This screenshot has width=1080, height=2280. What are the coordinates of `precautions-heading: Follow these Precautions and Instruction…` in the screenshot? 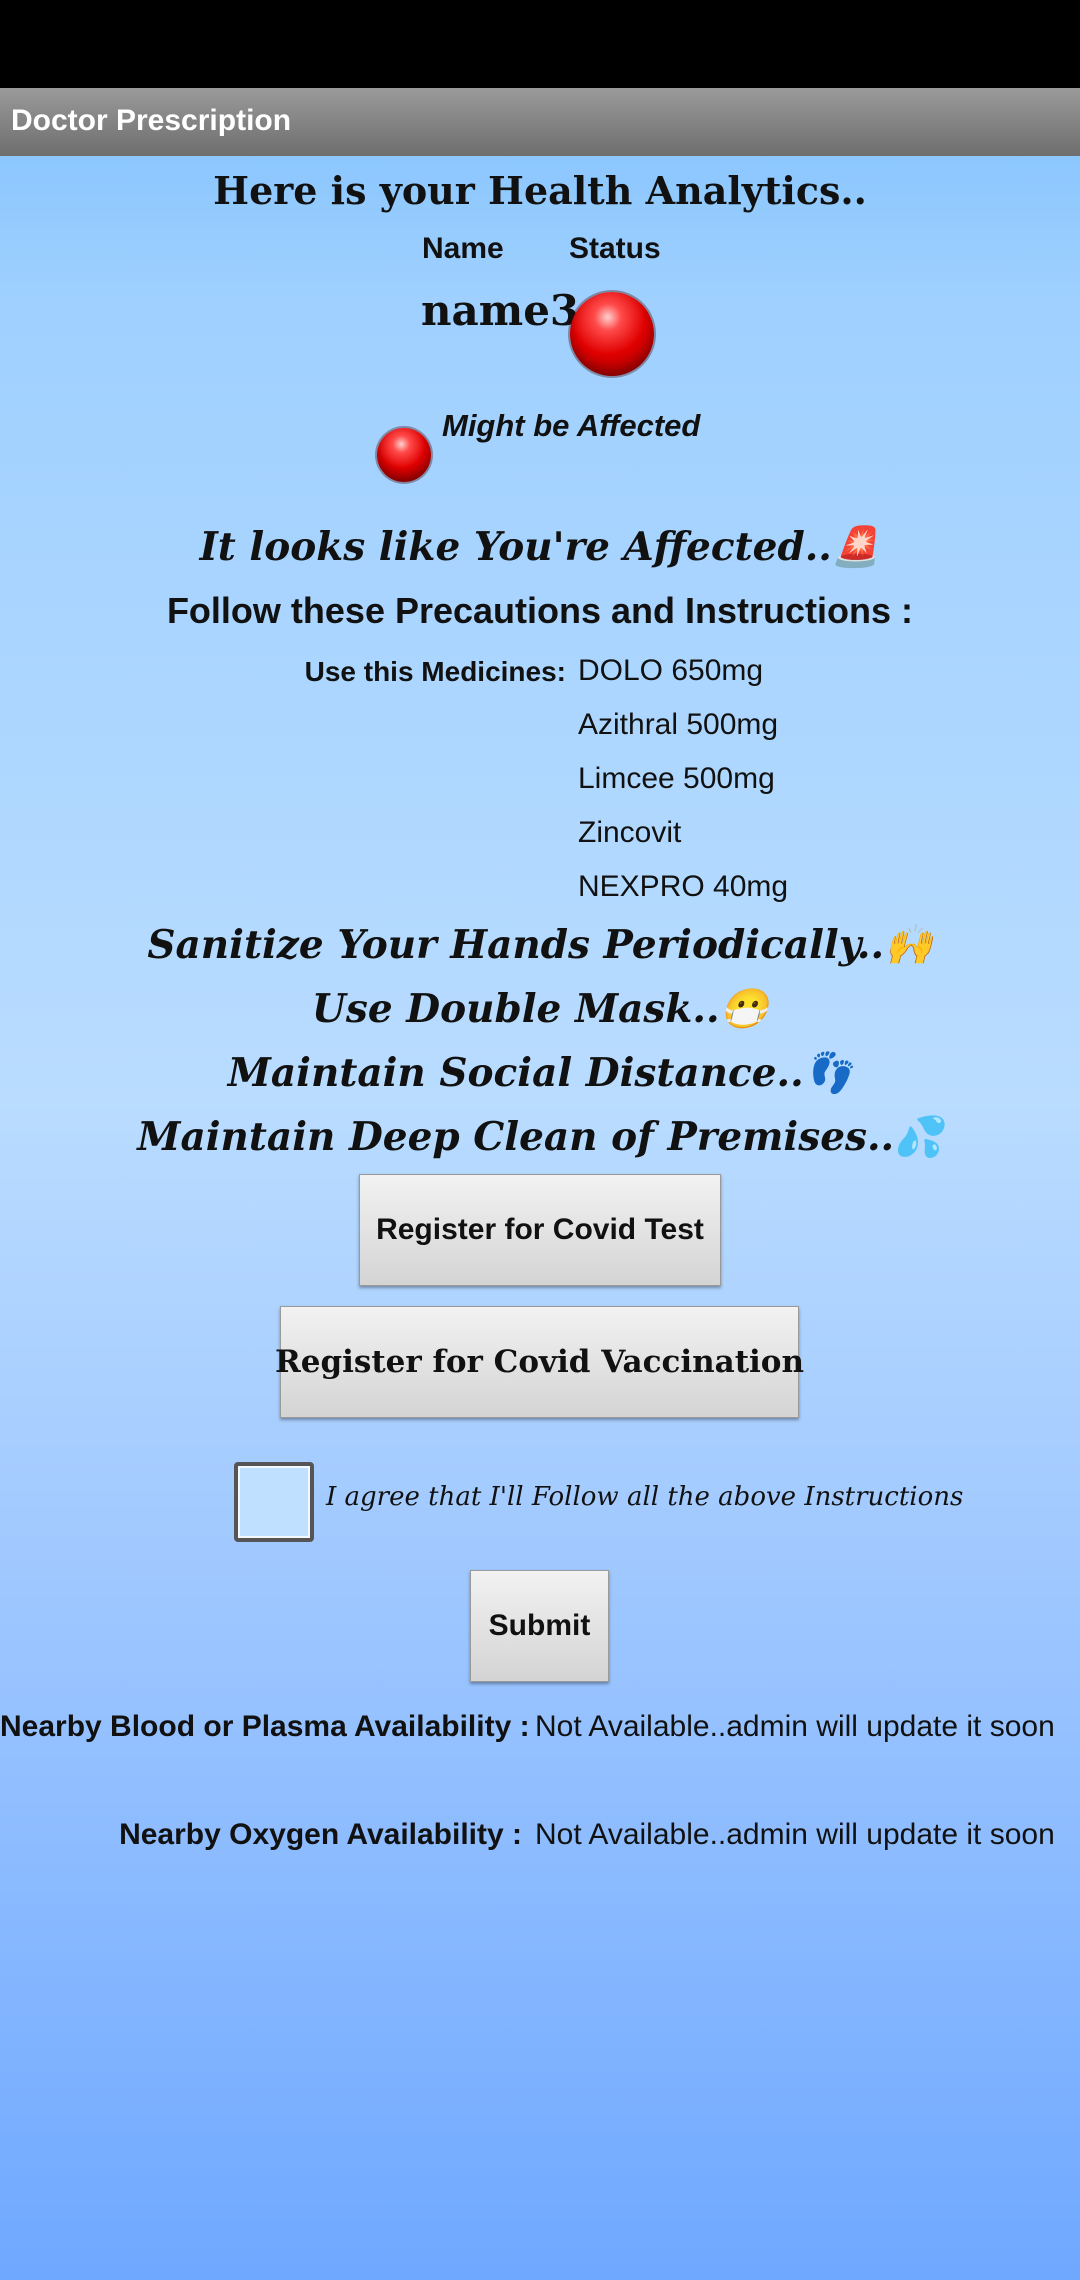 It's located at (540, 610).